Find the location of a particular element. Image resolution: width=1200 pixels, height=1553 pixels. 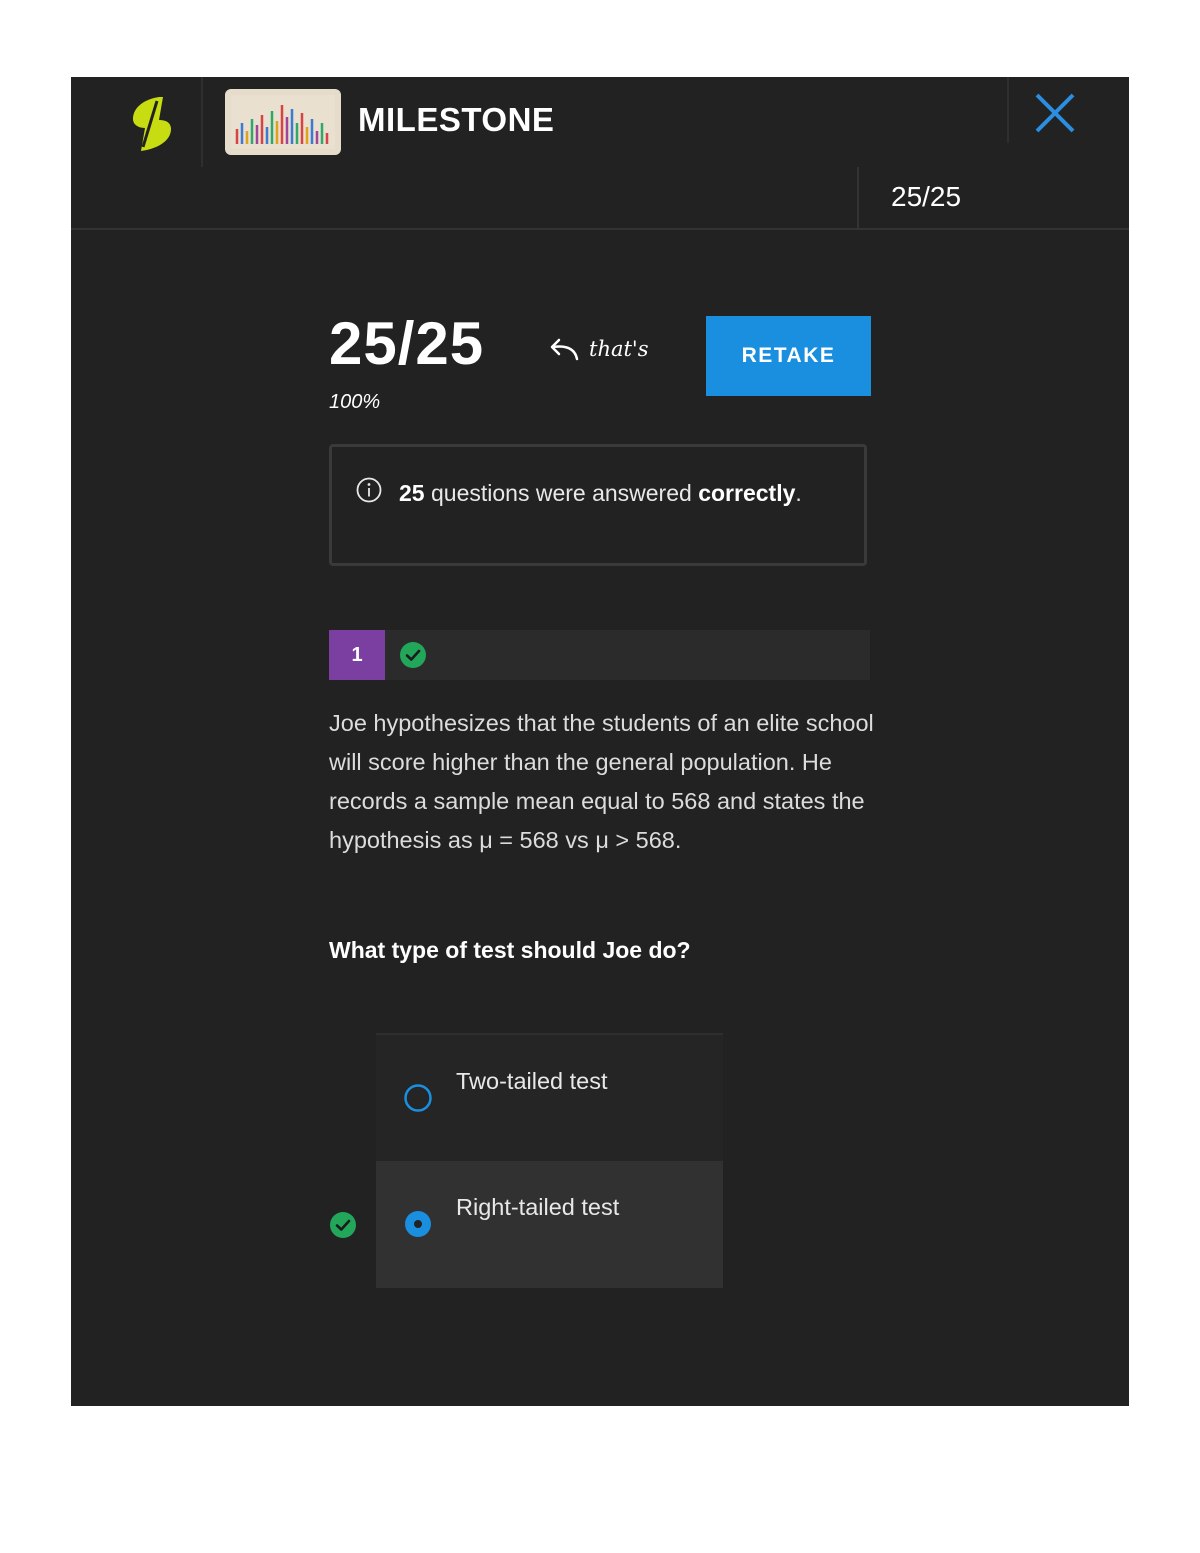

answer-option-selected: Right-tailed test is located at coordinates (549, 1224).